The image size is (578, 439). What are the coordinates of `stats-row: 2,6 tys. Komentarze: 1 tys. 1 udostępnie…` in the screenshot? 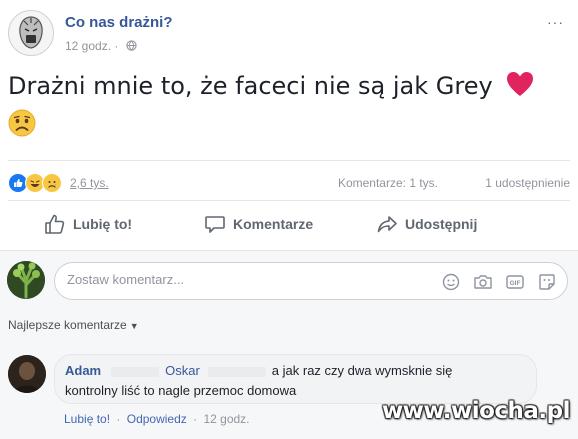 It's located at (289, 183).